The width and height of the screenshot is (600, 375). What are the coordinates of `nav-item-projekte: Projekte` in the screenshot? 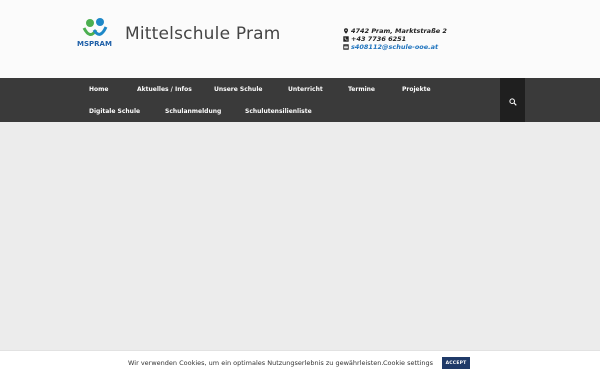 It's located at (416, 89).